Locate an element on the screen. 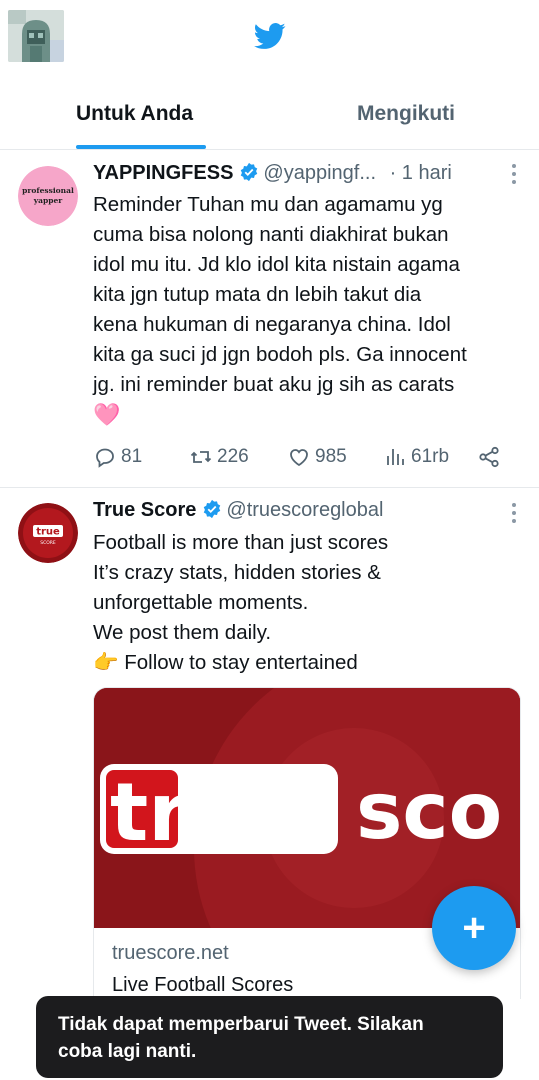 The width and height of the screenshot is (539, 1080). author-handle: @truescoreglobal is located at coordinates (304, 510).